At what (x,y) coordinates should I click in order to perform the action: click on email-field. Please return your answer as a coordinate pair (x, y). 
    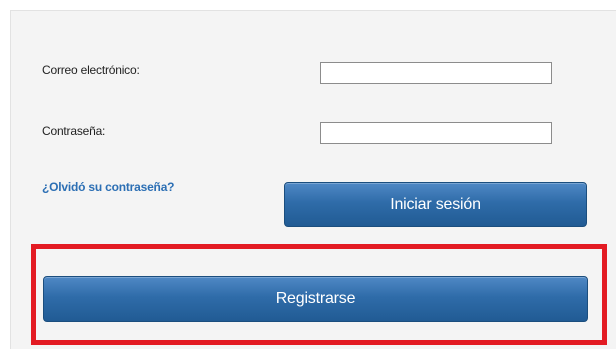
    Looking at the image, I should click on (436, 73).